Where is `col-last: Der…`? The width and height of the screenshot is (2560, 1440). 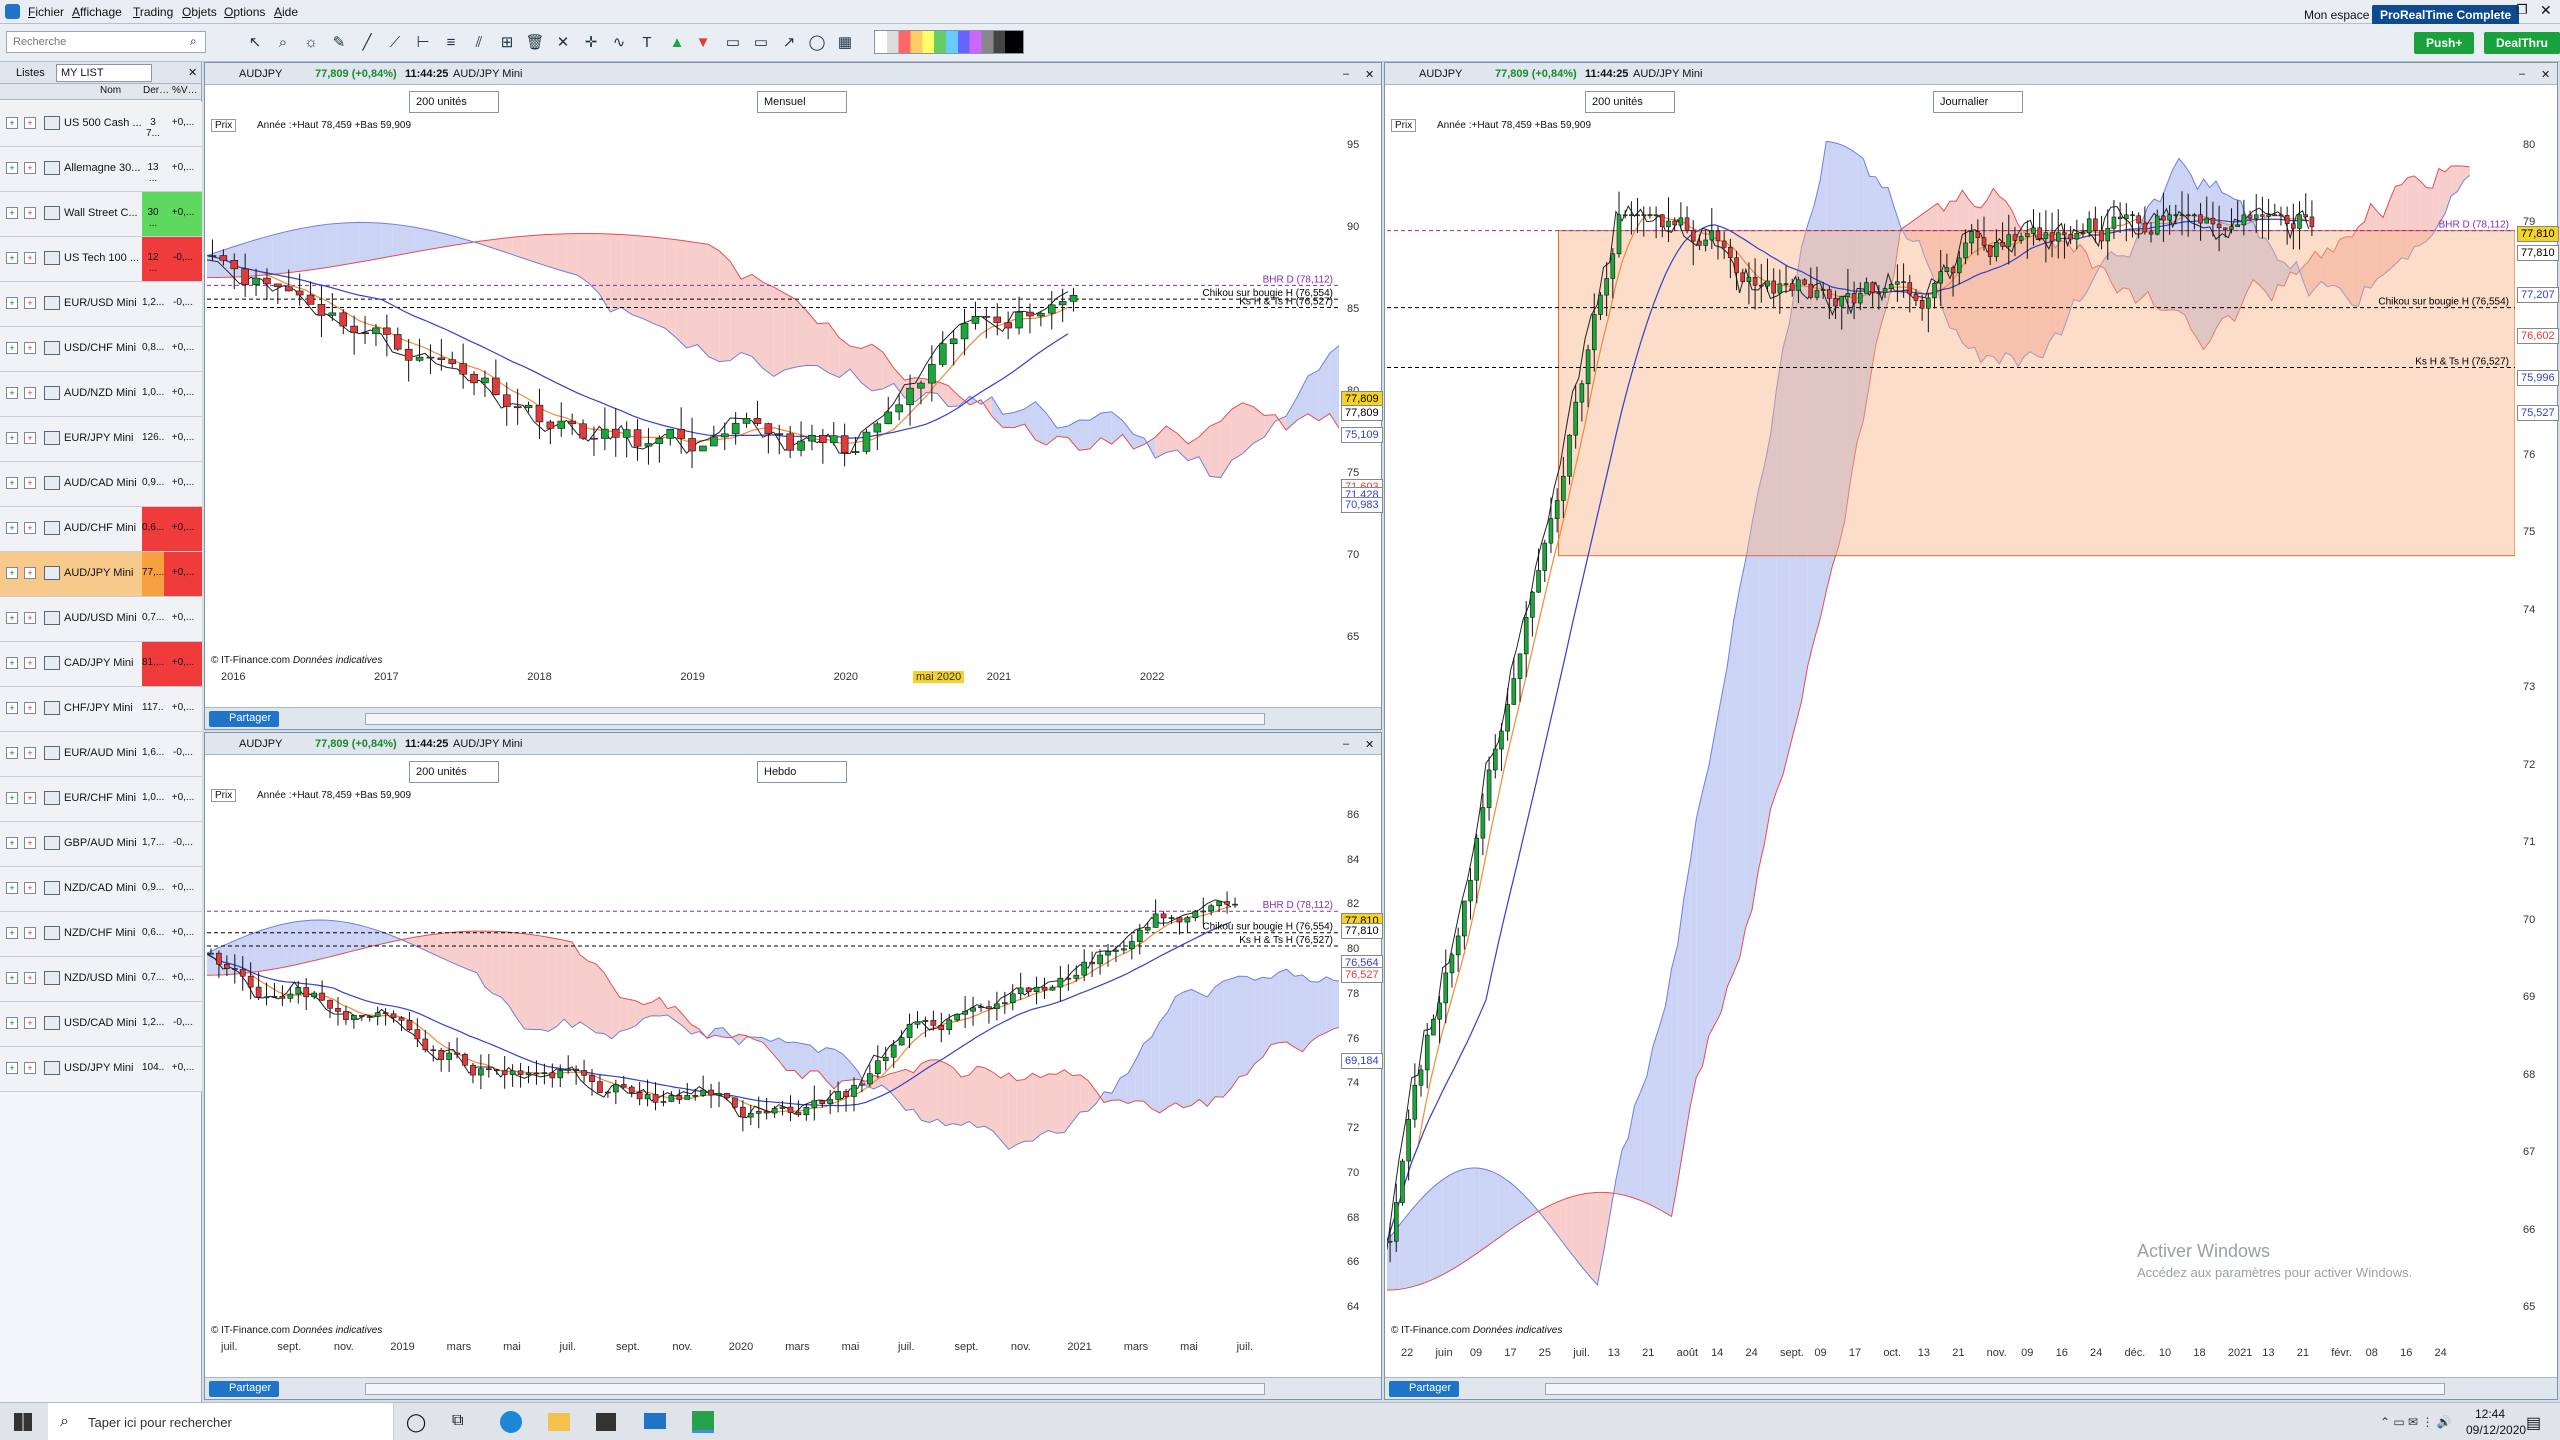 col-last: Der… is located at coordinates (156, 90).